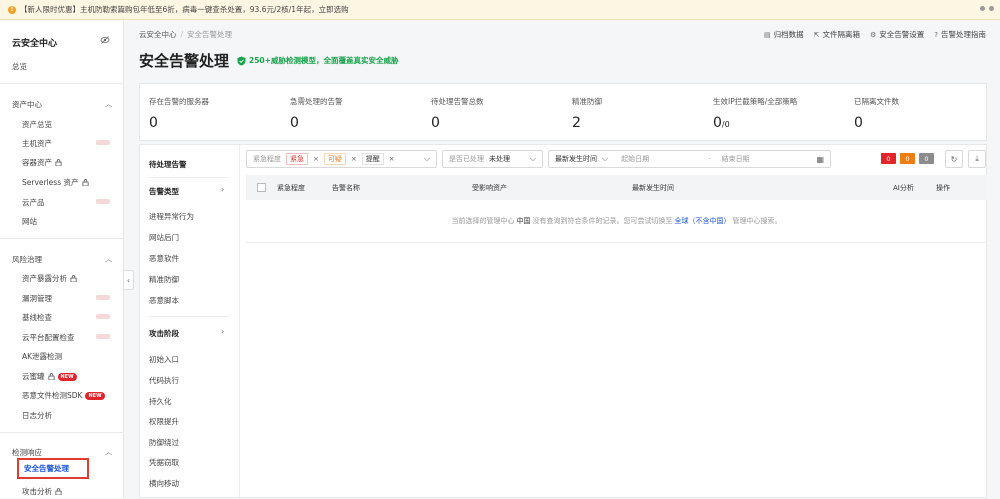 This screenshot has height=499, width=1000. Describe the element at coordinates (784, 34) in the screenshot. I see `archive-data-link: ▤ 归档数据` at that location.